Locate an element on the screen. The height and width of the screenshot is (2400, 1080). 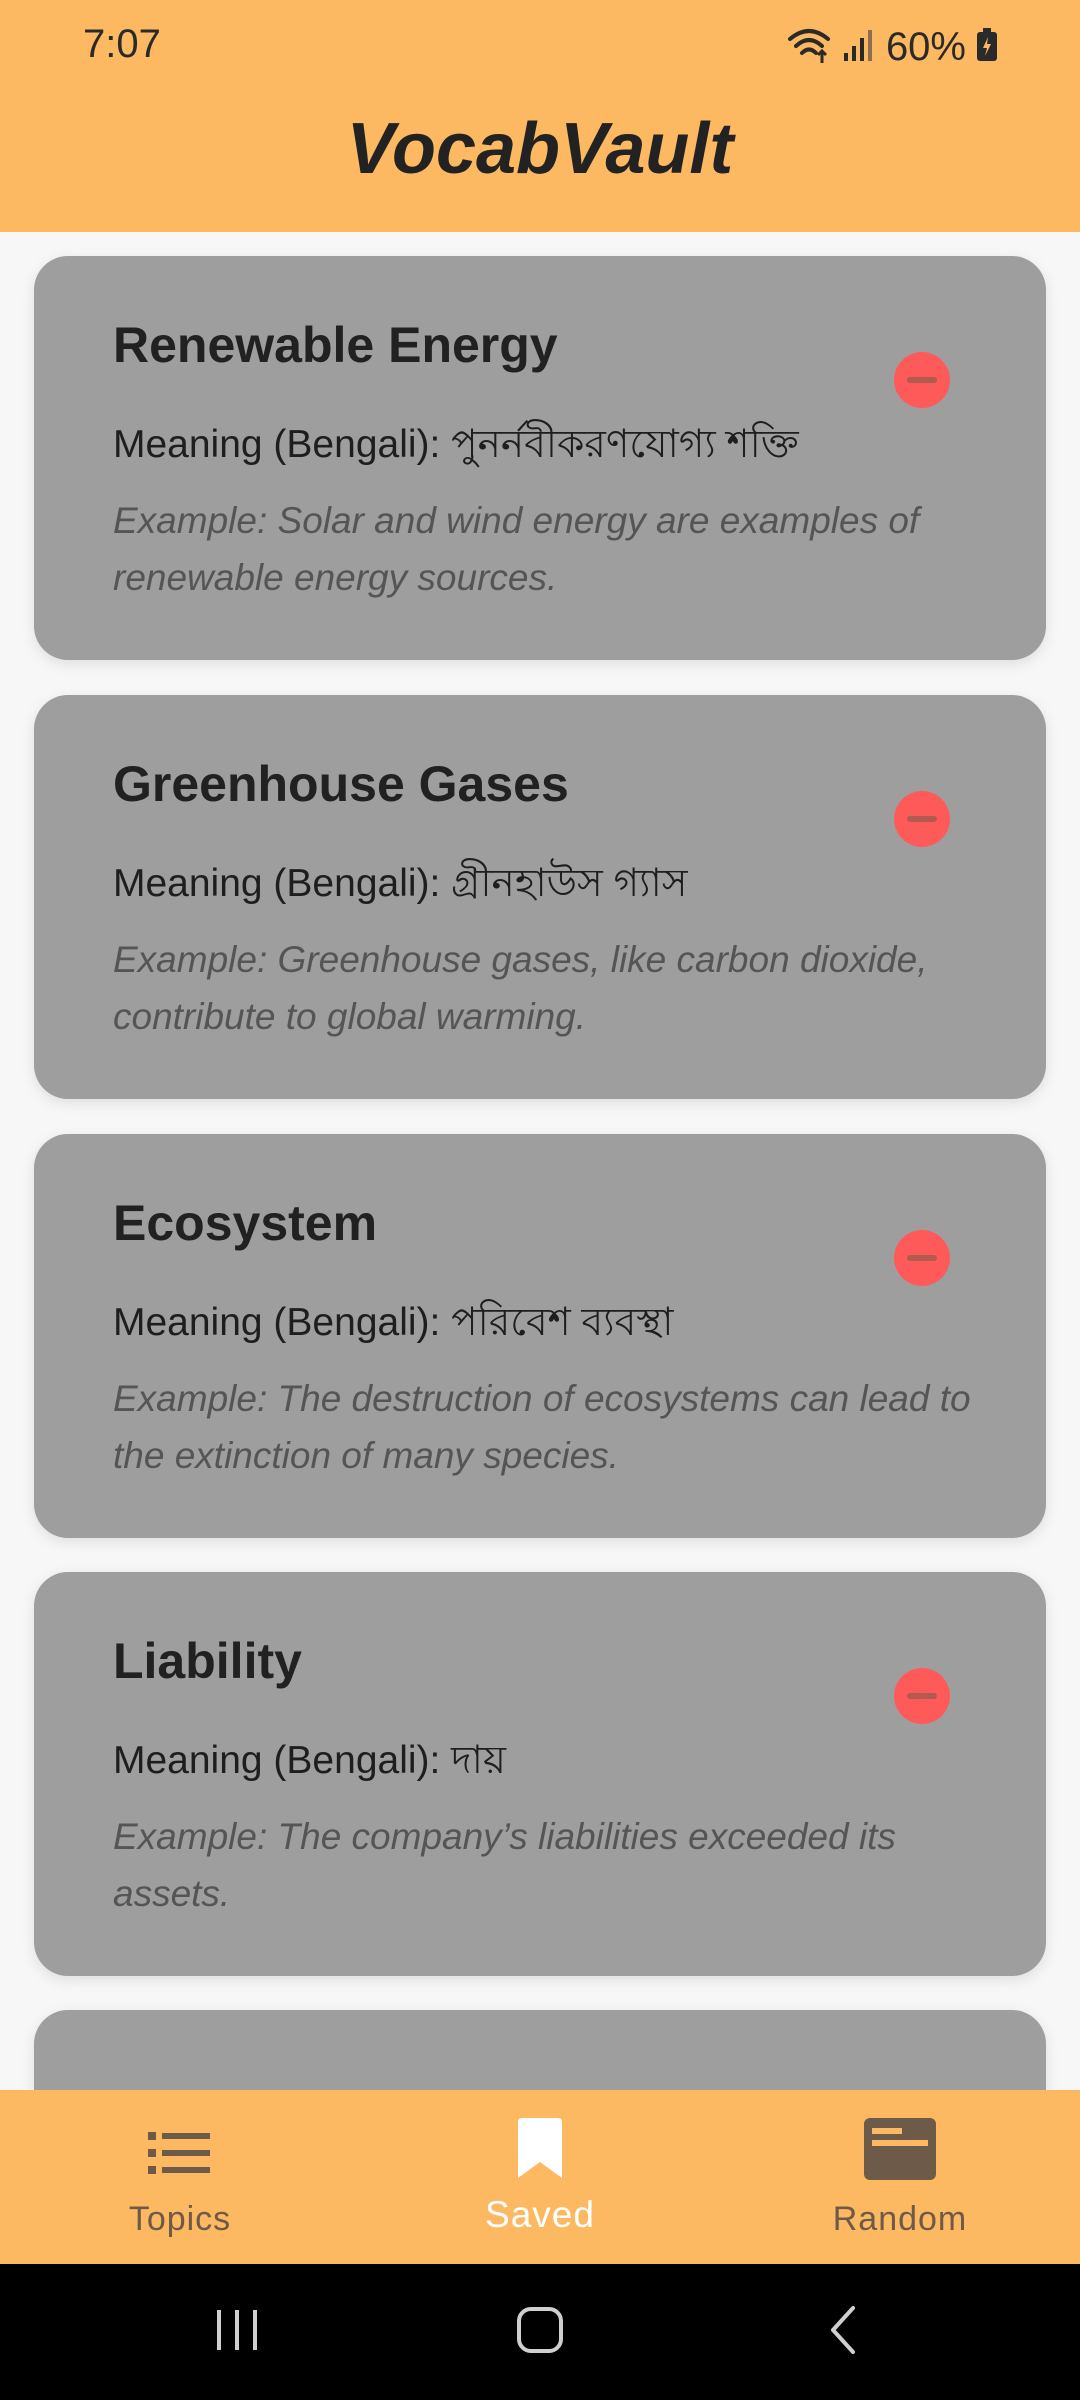
system-navigation-bar is located at coordinates (540, 2332).